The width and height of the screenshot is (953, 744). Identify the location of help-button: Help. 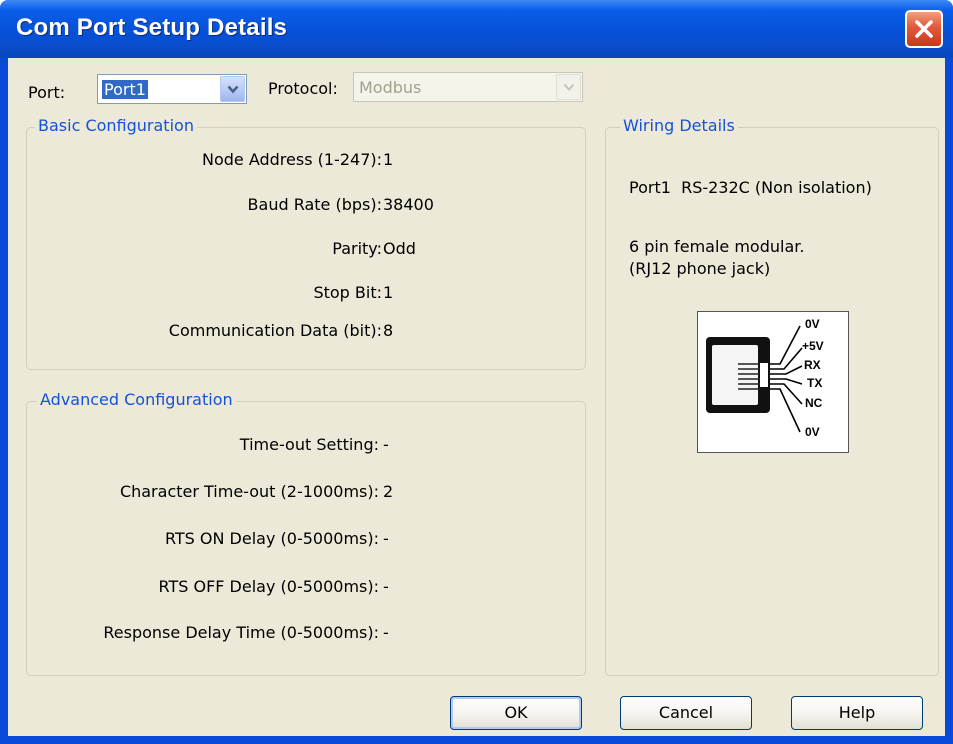
(857, 713).